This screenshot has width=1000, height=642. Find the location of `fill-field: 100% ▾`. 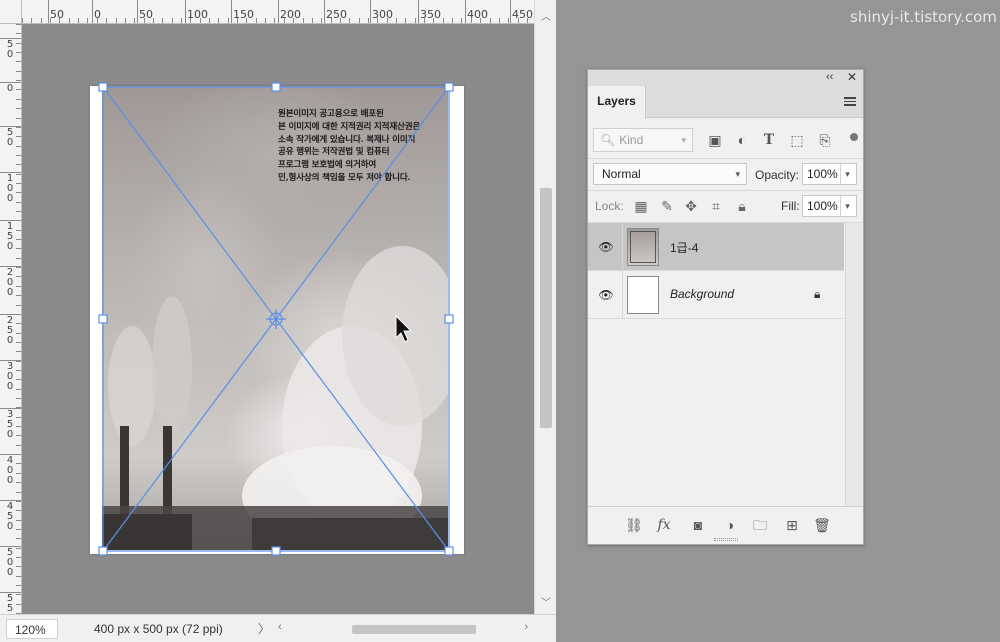

fill-field: 100% ▾ is located at coordinates (829, 206).